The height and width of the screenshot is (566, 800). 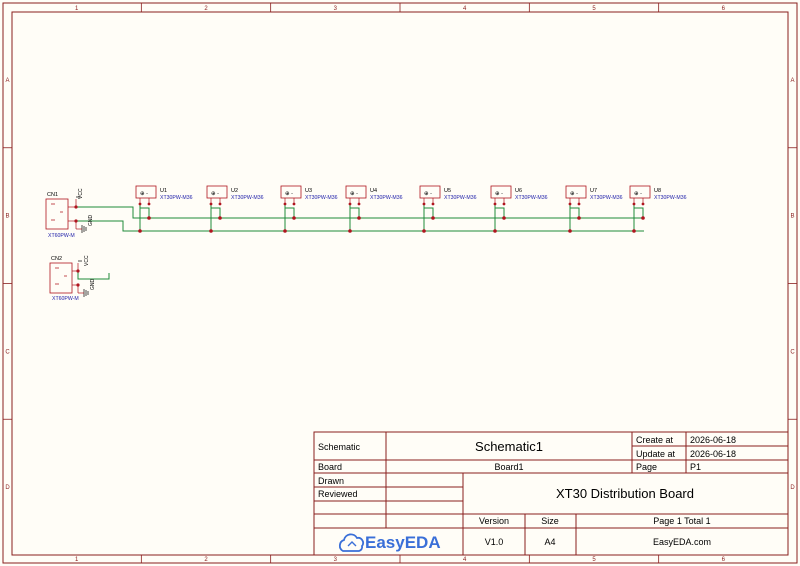 I want to click on output-u4: ⊕ - U4XT30PW-M36, so click(x=374, y=195).